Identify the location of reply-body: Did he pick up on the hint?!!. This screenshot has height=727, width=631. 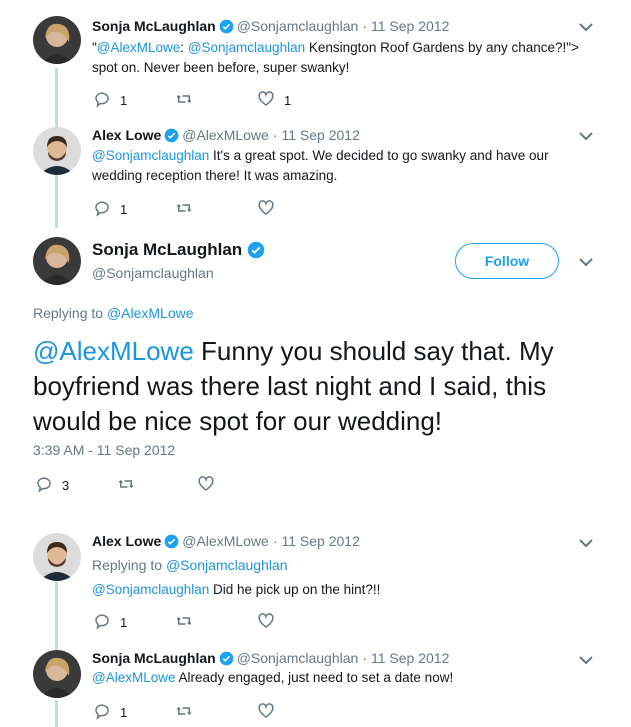
(295, 589).